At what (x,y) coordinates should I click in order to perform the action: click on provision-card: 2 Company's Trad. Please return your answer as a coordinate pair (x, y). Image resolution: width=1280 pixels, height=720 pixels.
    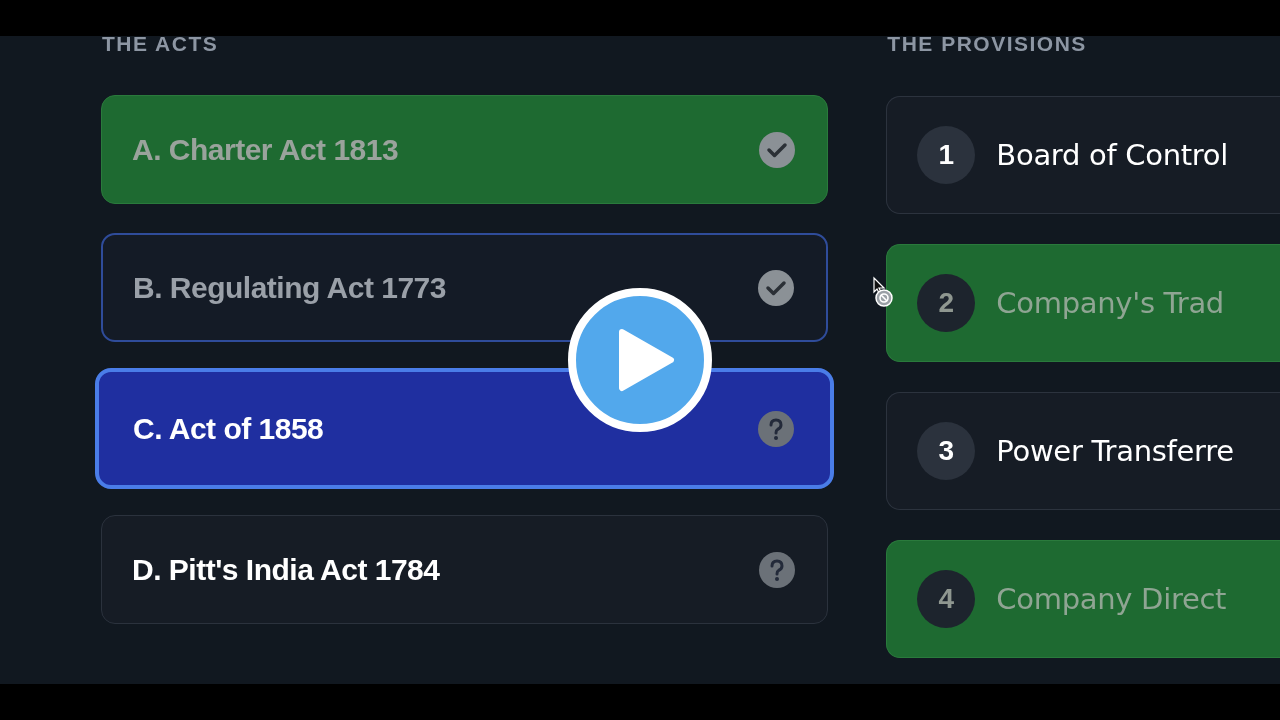
    Looking at the image, I should click on (1083, 303).